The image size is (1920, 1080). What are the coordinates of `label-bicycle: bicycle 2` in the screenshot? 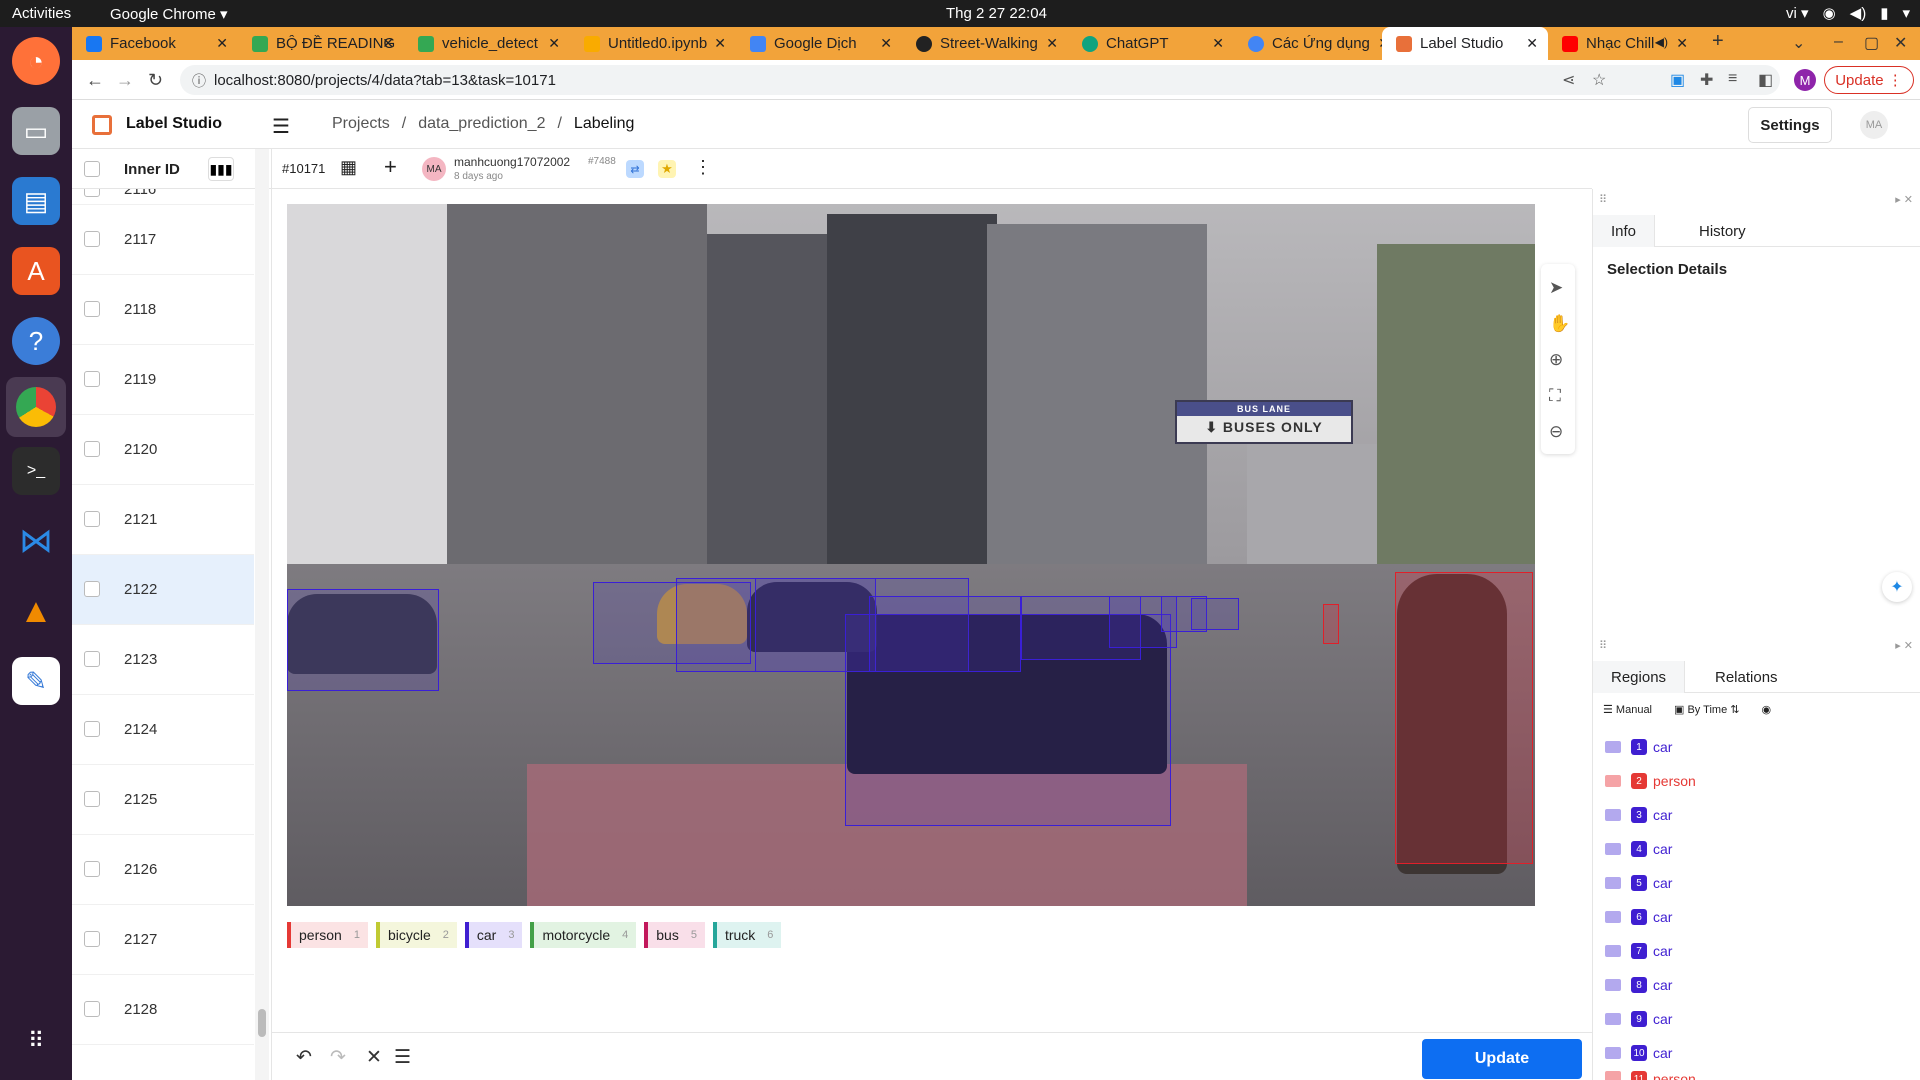 It's located at (416, 935).